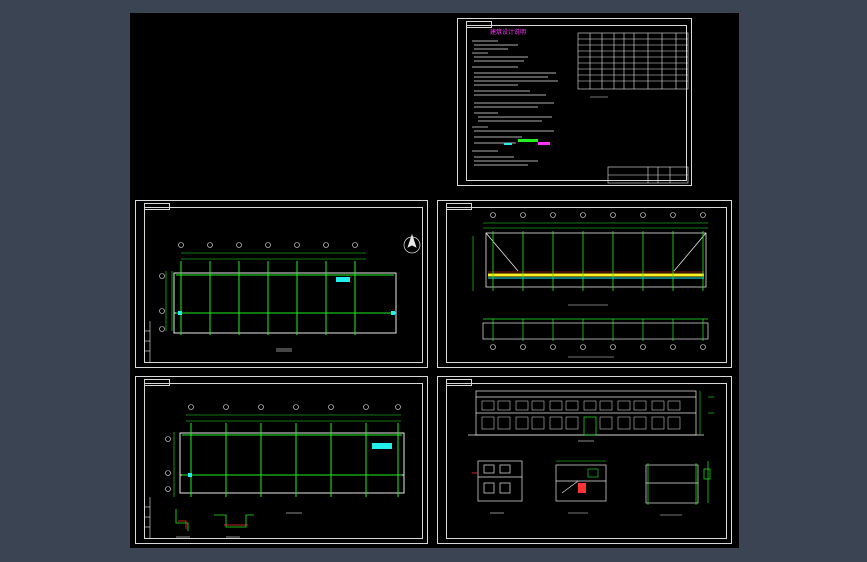 The width and height of the screenshot is (867, 562). What do you see at coordinates (598, 347) in the screenshot?
I see `strip-axis-bubbles` at bounding box center [598, 347].